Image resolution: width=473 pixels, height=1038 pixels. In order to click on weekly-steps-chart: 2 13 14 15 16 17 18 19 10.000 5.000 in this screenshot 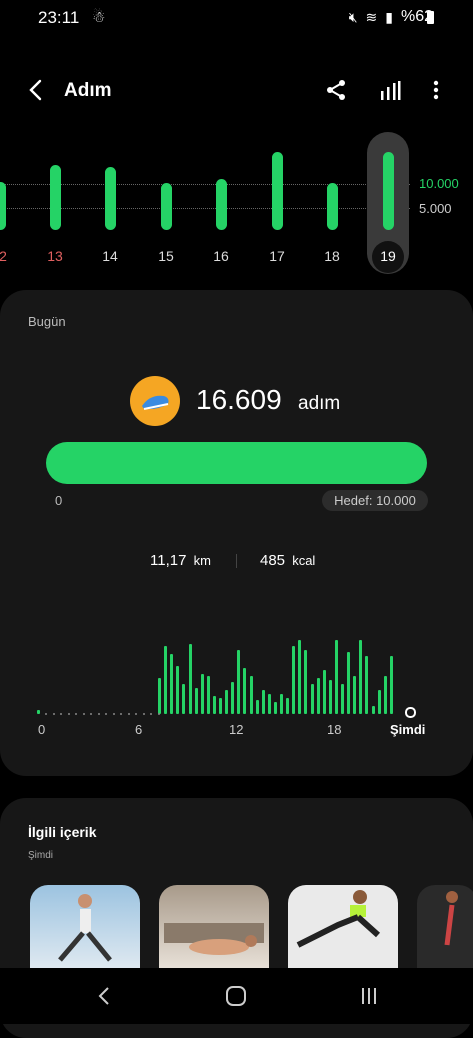, I will do `click(236, 205)`.